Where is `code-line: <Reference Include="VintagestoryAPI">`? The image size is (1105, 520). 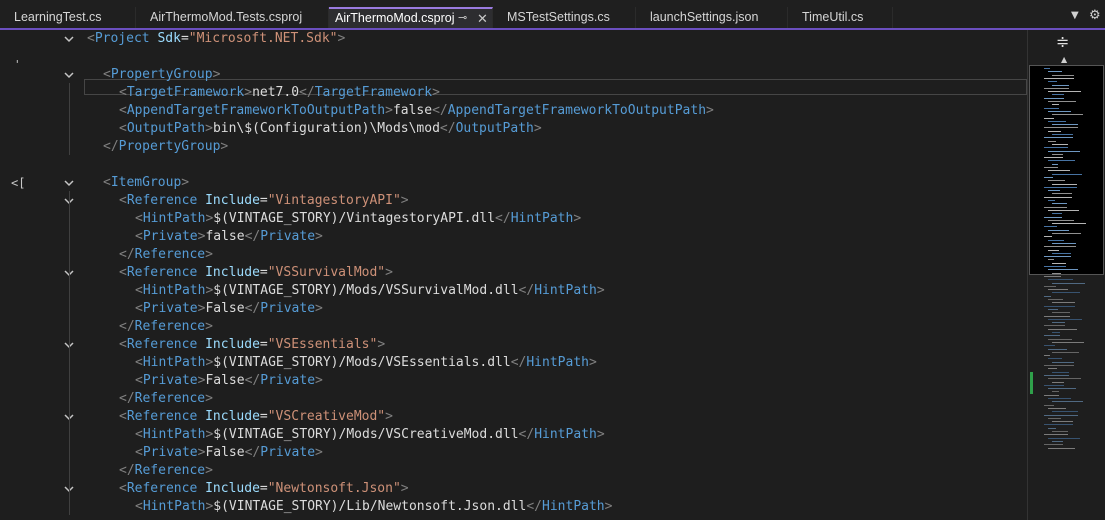 code-line: <Reference Include="VintagestoryAPI"> is located at coordinates (513, 201).